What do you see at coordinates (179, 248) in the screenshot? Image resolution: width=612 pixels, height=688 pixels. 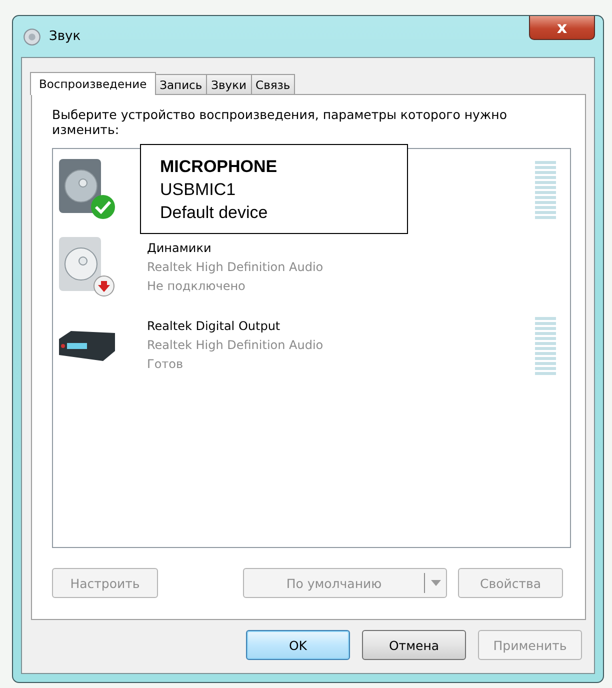 I see `device-name: Динамики` at bounding box center [179, 248].